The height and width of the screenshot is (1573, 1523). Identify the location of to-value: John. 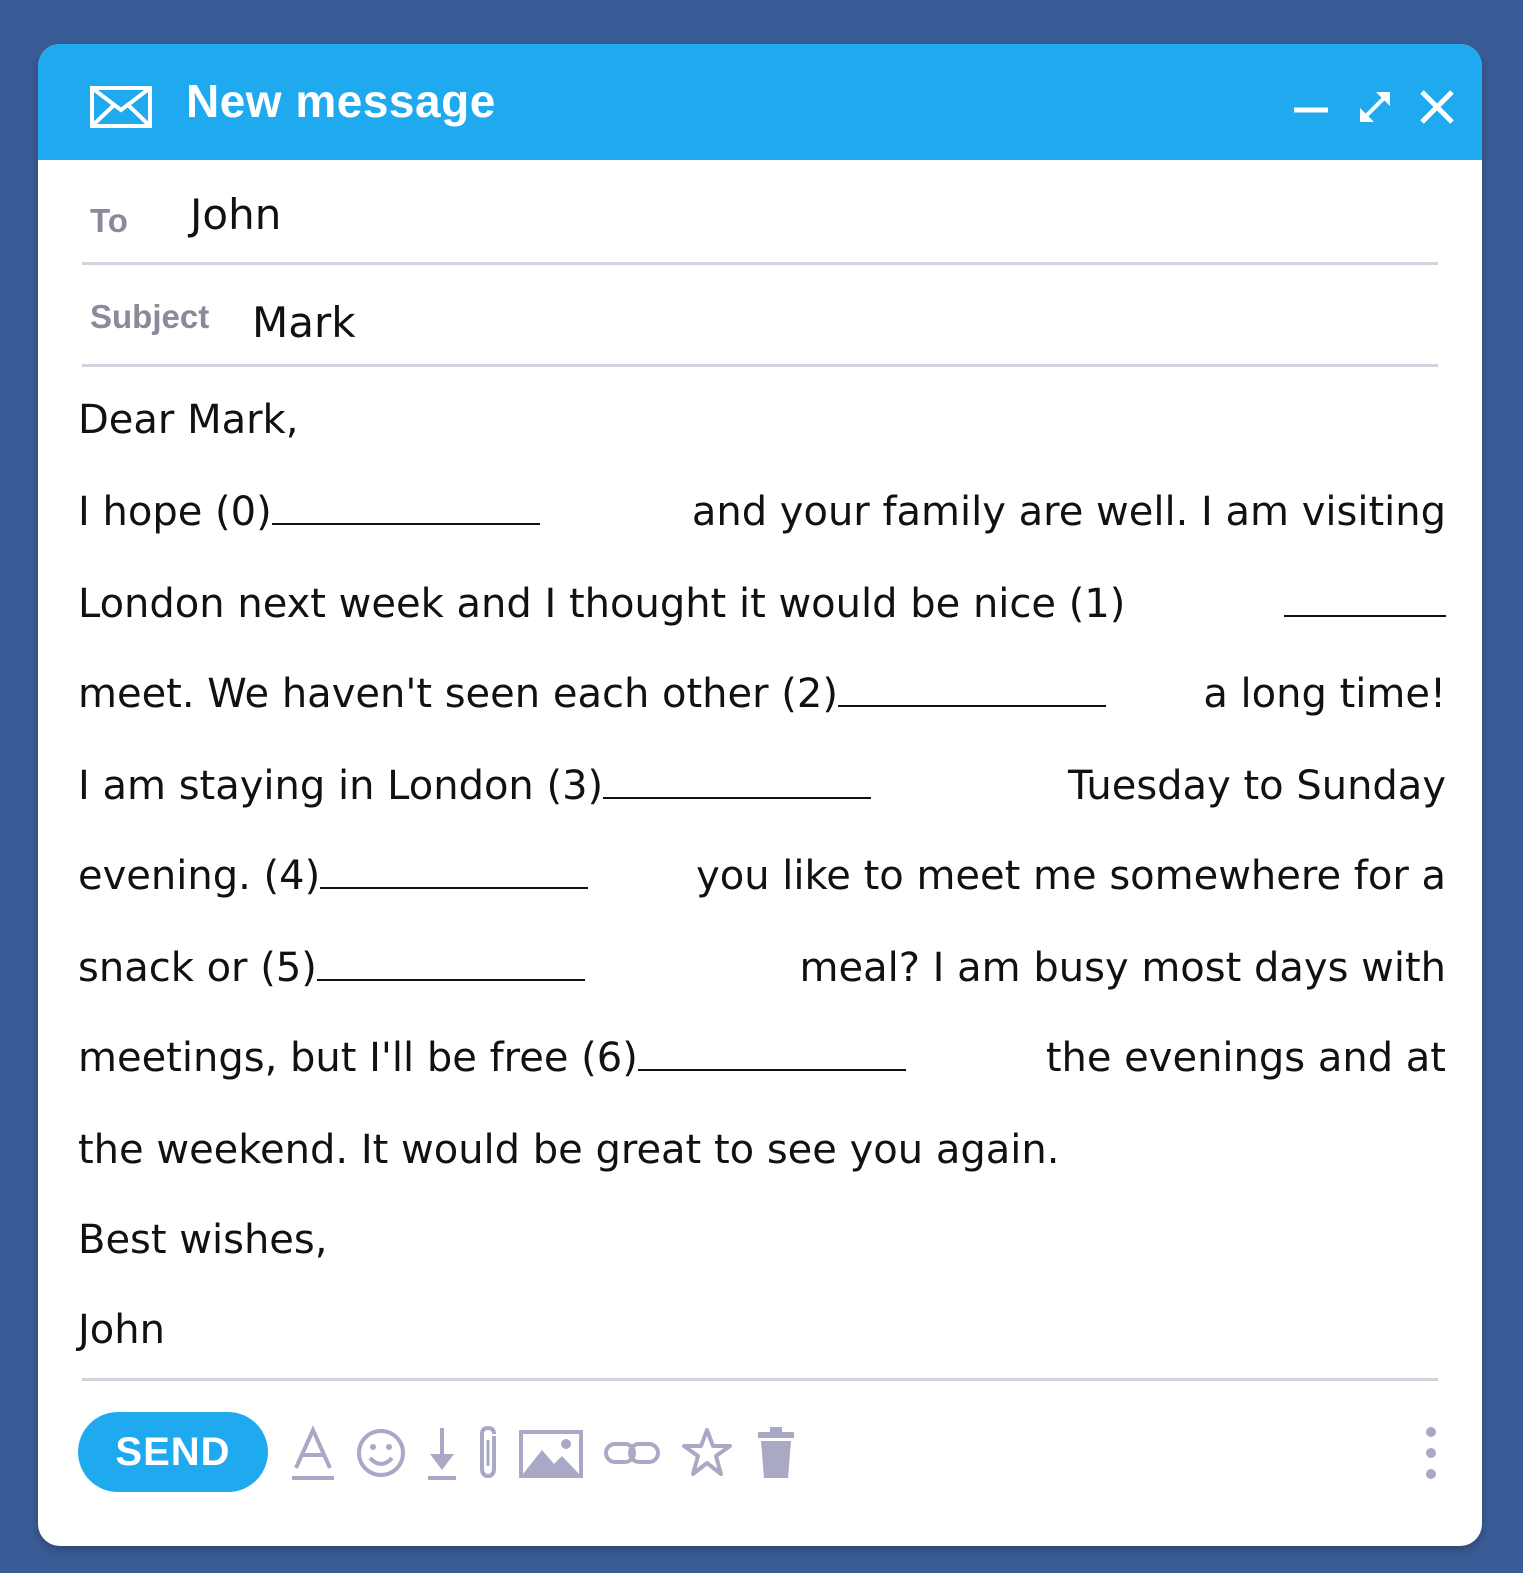
(235, 214).